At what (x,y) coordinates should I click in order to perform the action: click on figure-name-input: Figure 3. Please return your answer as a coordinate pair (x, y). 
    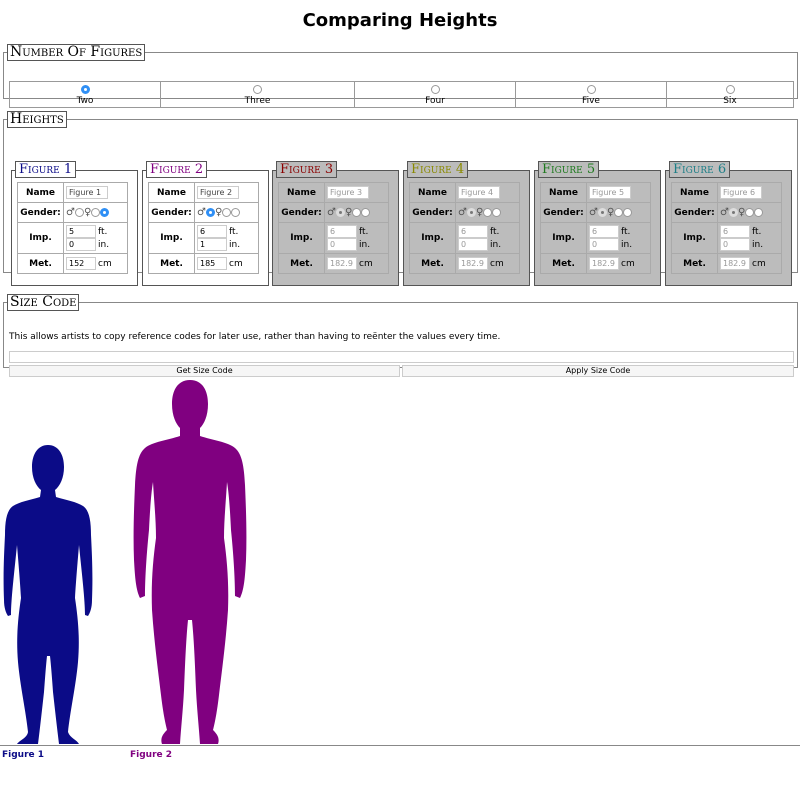
    Looking at the image, I should click on (348, 192).